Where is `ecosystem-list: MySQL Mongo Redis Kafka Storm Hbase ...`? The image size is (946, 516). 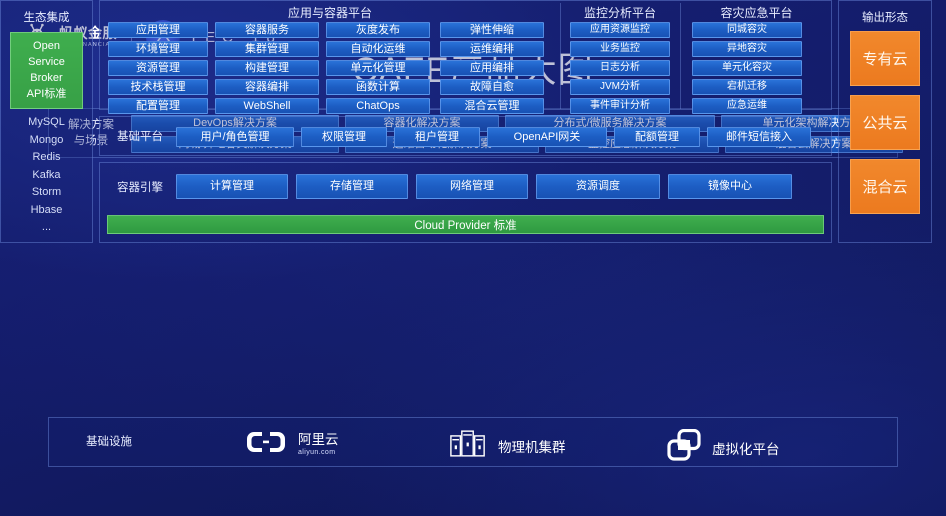
ecosystem-list: MySQL Mongo Redis Kafka Storm Hbase ... is located at coordinates (46, 173).